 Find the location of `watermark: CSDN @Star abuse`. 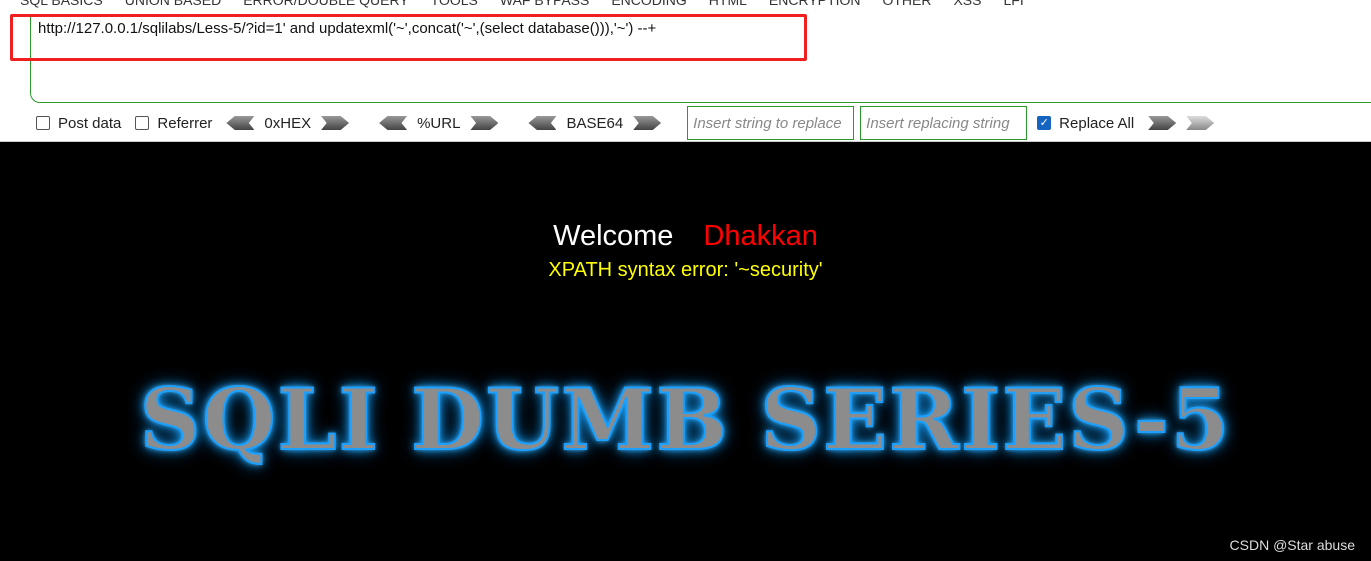

watermark: CSDN @Star abuse is located at coordinates (1292, 545).